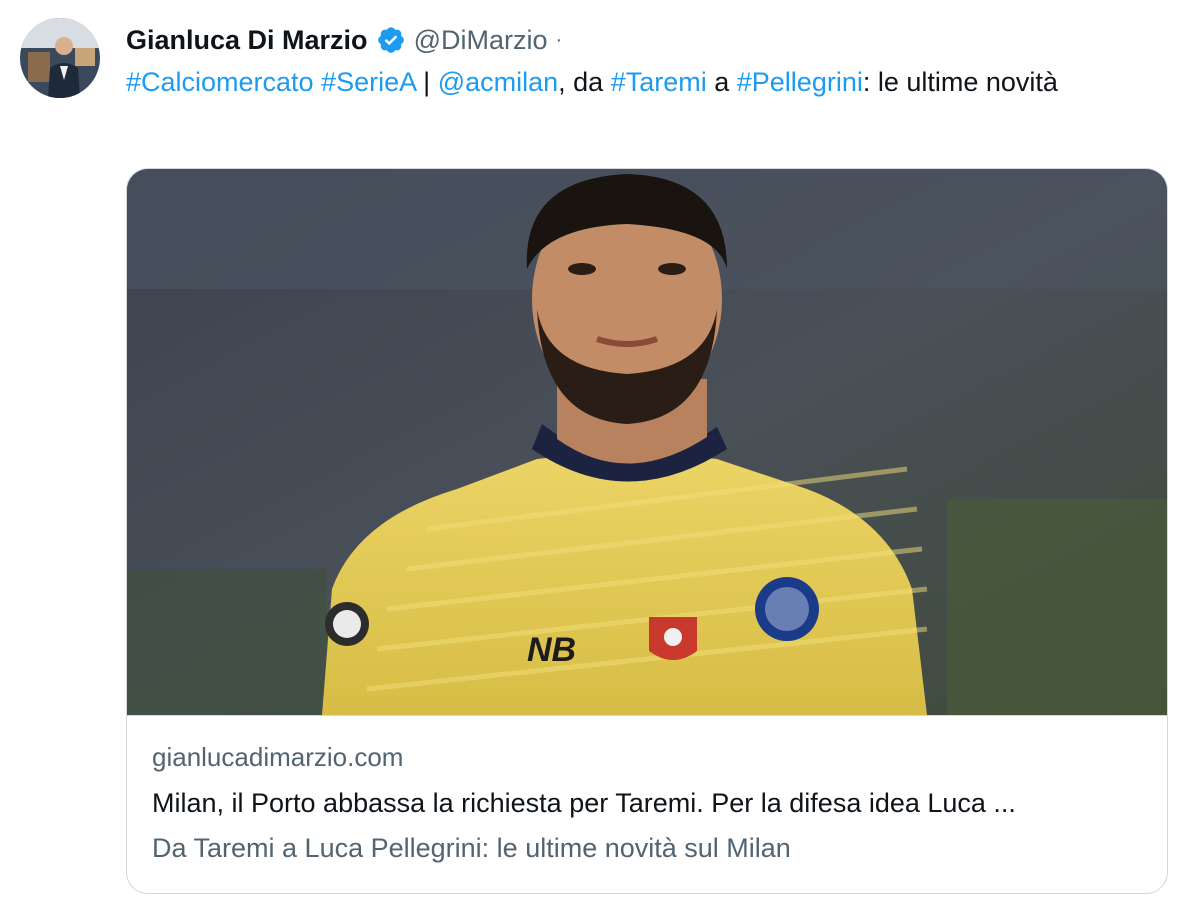 The height and width of the screenshot is (917, 1200). What do you see at coordinates (551, 650) in the screenshot?
I see `svg-text: NB` at bounding box center [551, 650].